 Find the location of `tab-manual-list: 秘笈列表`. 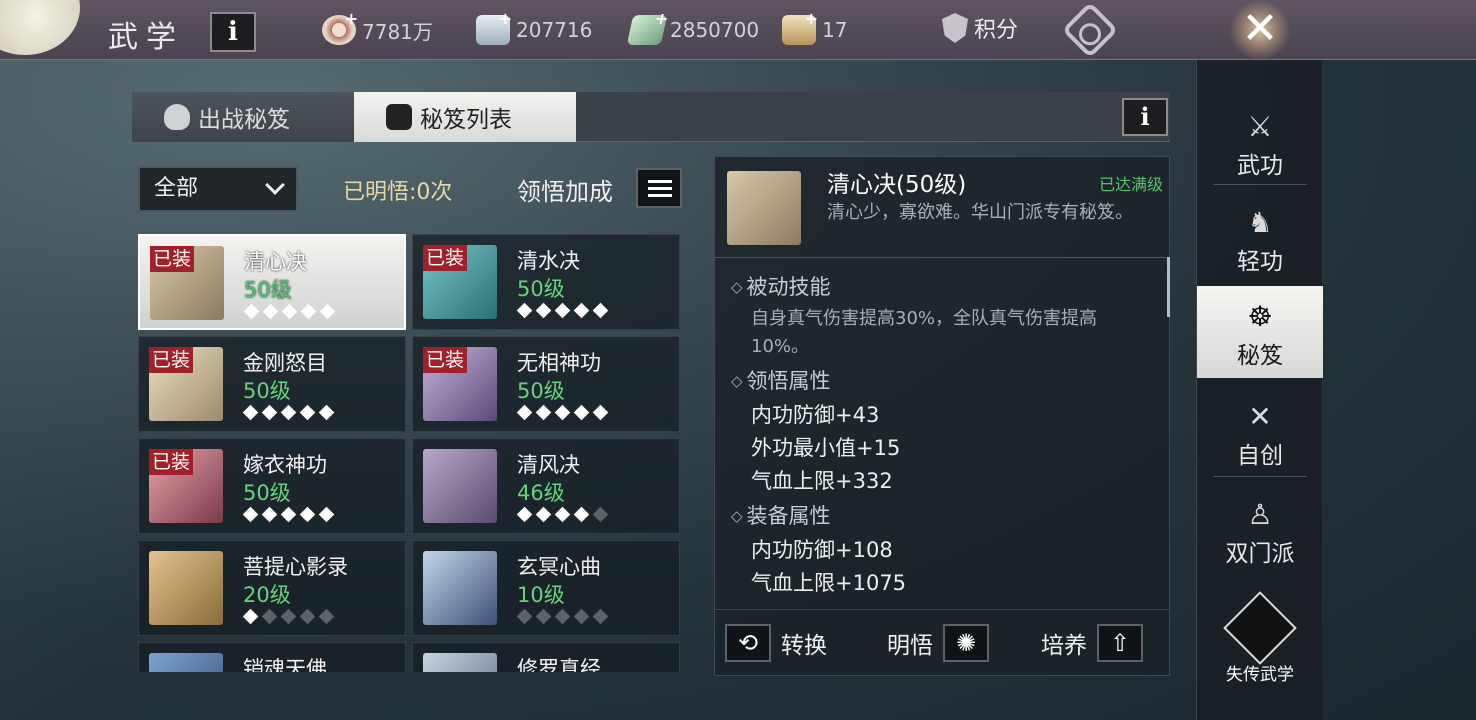

tab-manual-list: 秘笈列表 is located at coordinates (465, 117).